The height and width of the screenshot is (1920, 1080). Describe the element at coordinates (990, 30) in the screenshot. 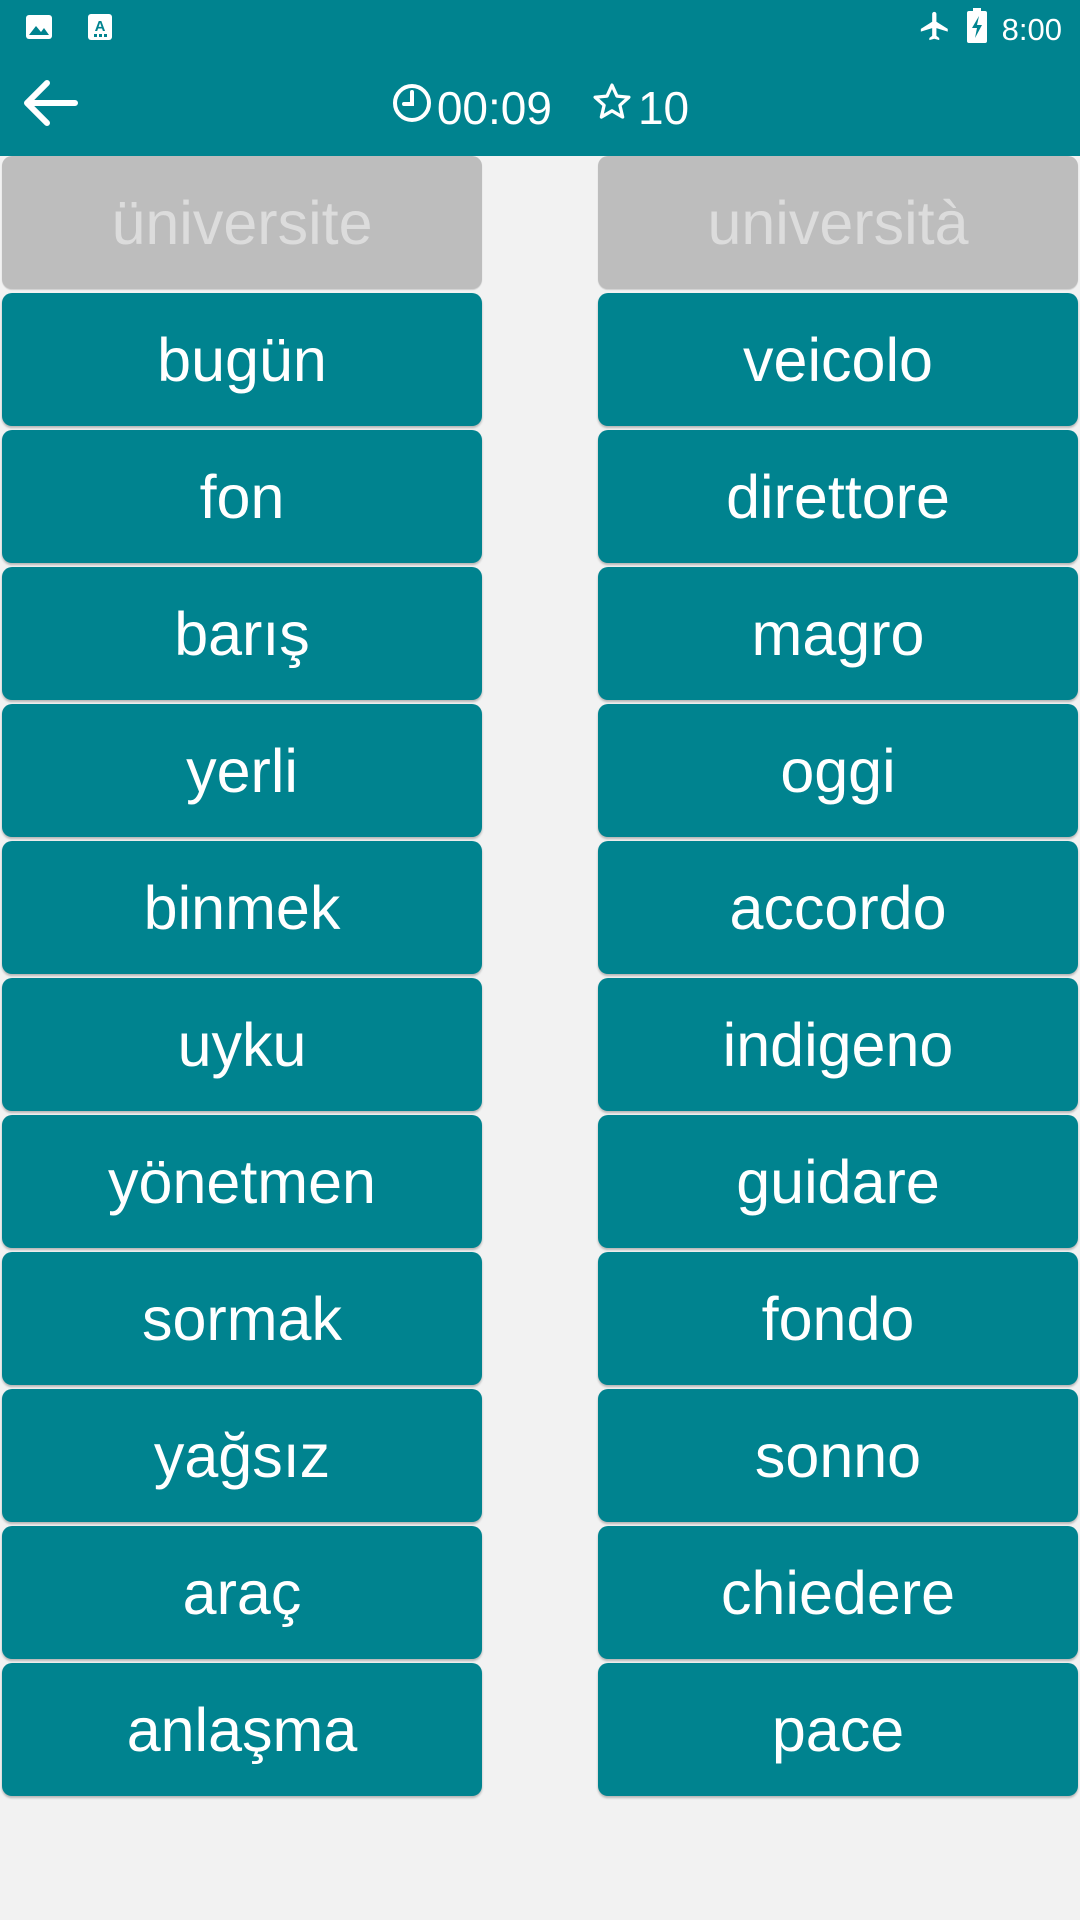

I see `status-right: 8:00` at that location.